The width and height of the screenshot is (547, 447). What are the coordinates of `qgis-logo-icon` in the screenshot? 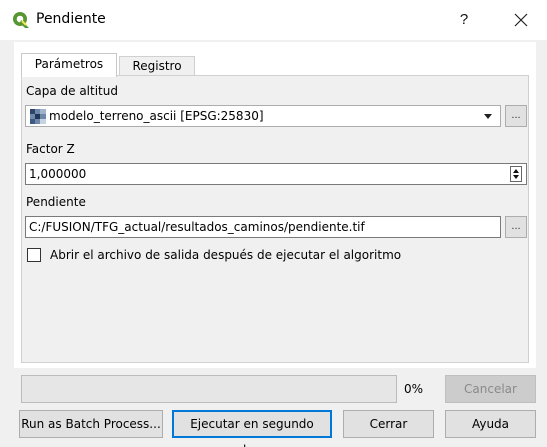 It's located at (21, 20).